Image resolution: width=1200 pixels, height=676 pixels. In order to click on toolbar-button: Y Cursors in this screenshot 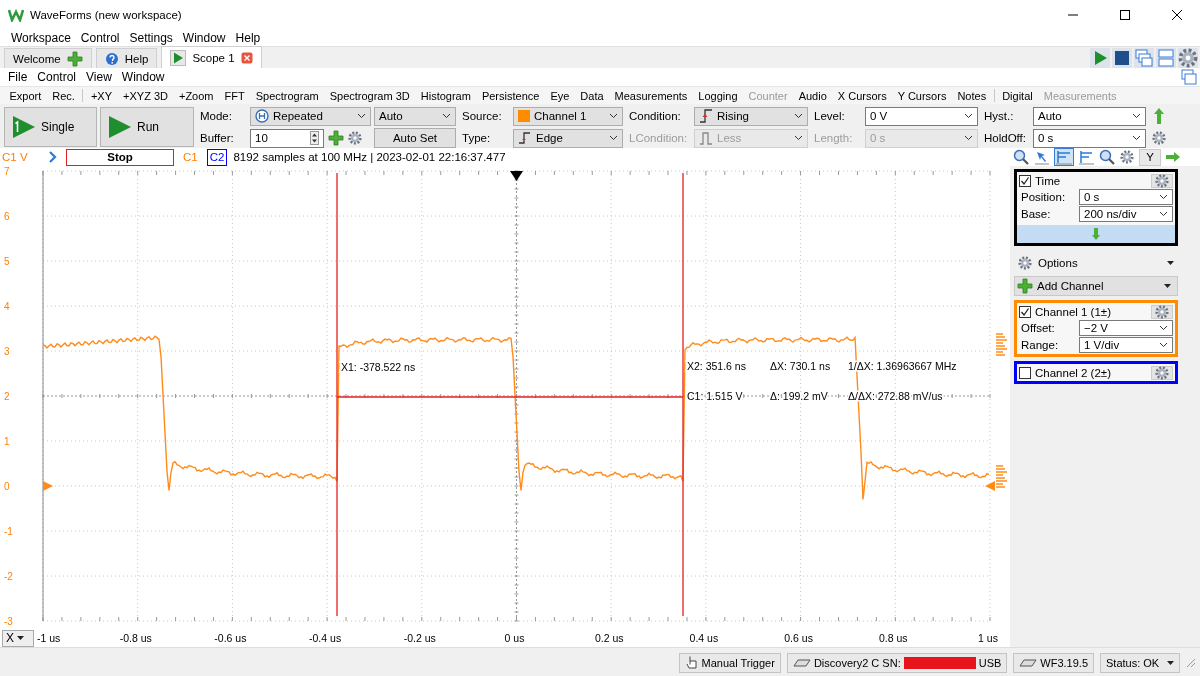, I will do `click(922, 95)`.